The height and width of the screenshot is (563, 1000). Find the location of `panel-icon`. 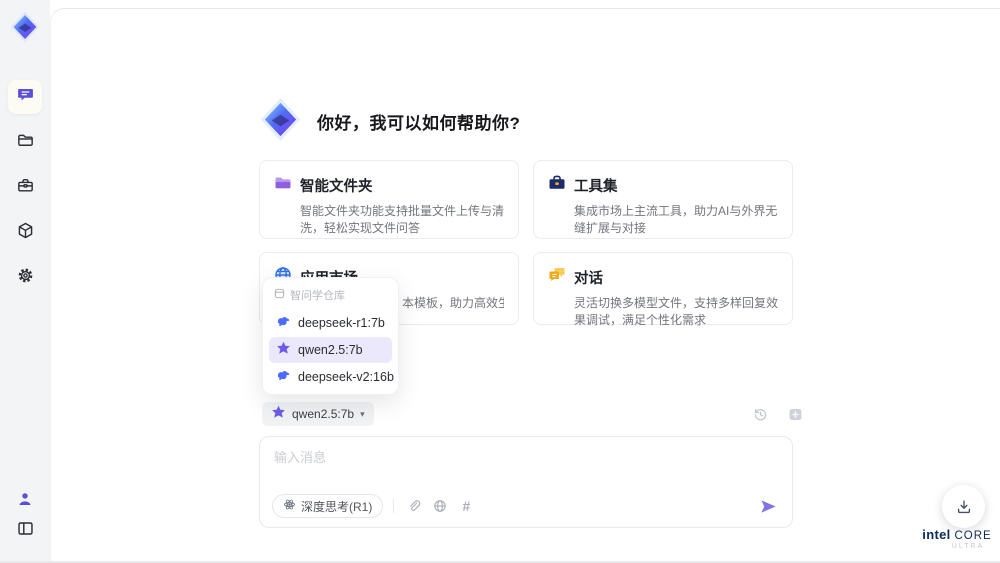

panel-icon is located at coordinates (25, 531).